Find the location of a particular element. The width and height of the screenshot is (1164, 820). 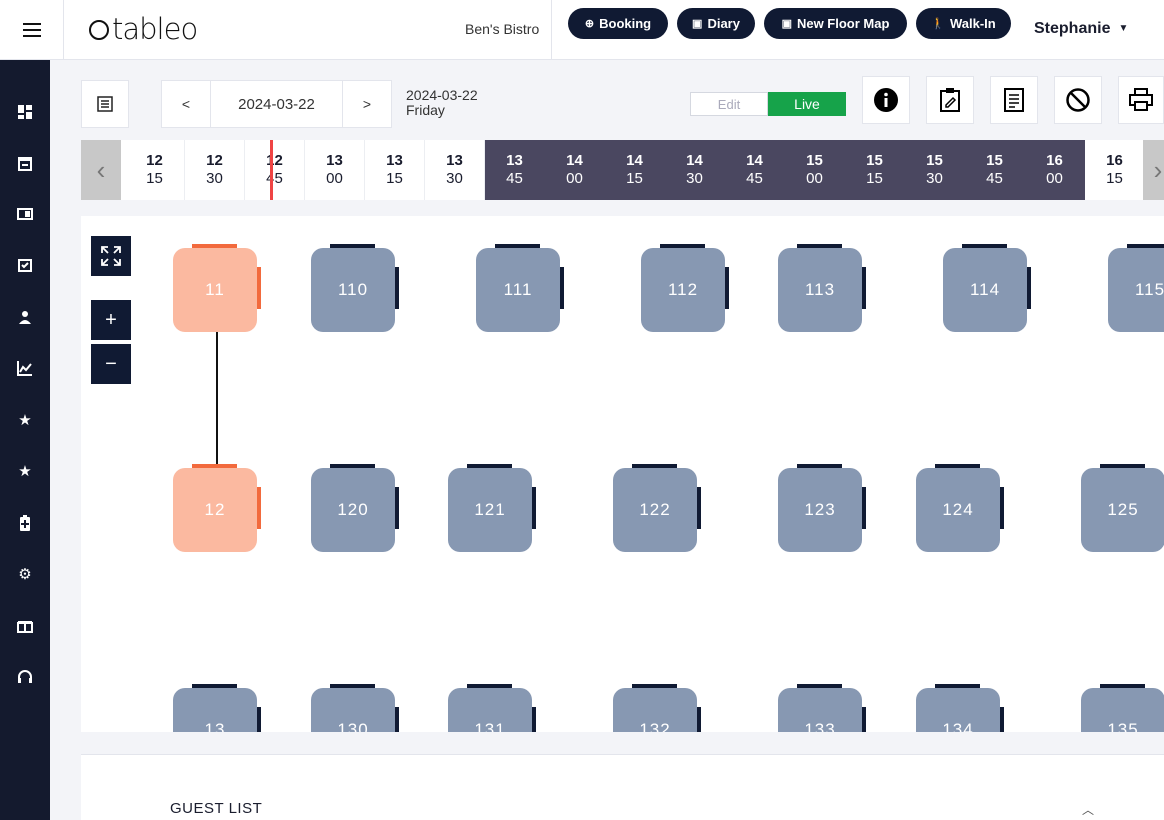

headset-icon is located at coordinates (25, 677).